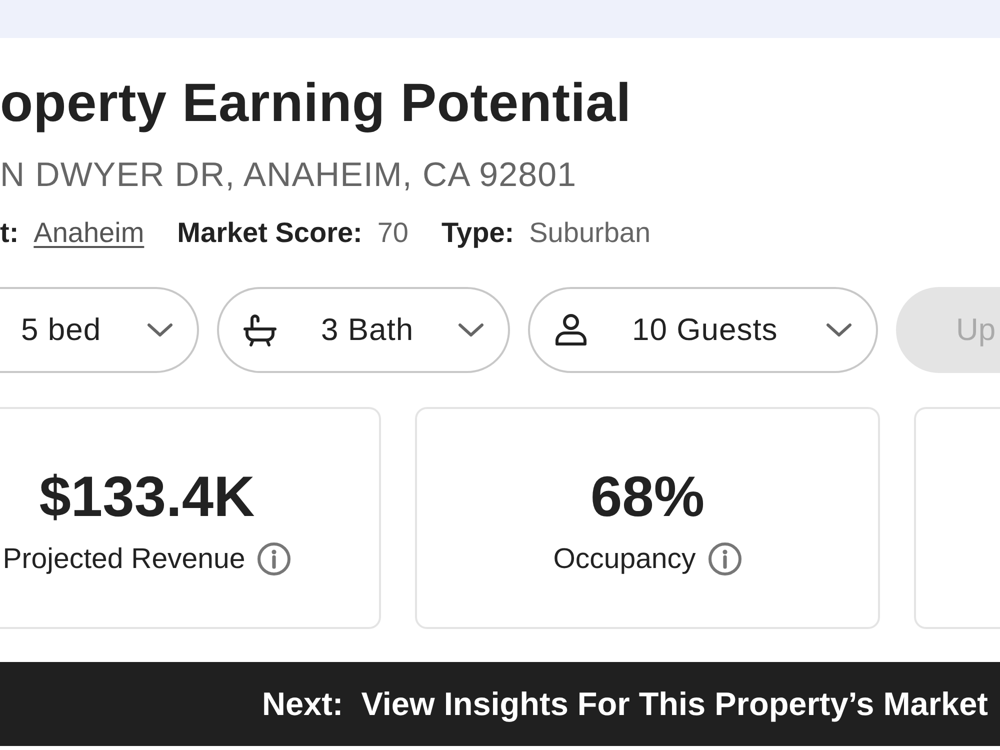  Describe the element at coordinates (393, 233) in the screenshot. I see `field-value: 70` at that location.